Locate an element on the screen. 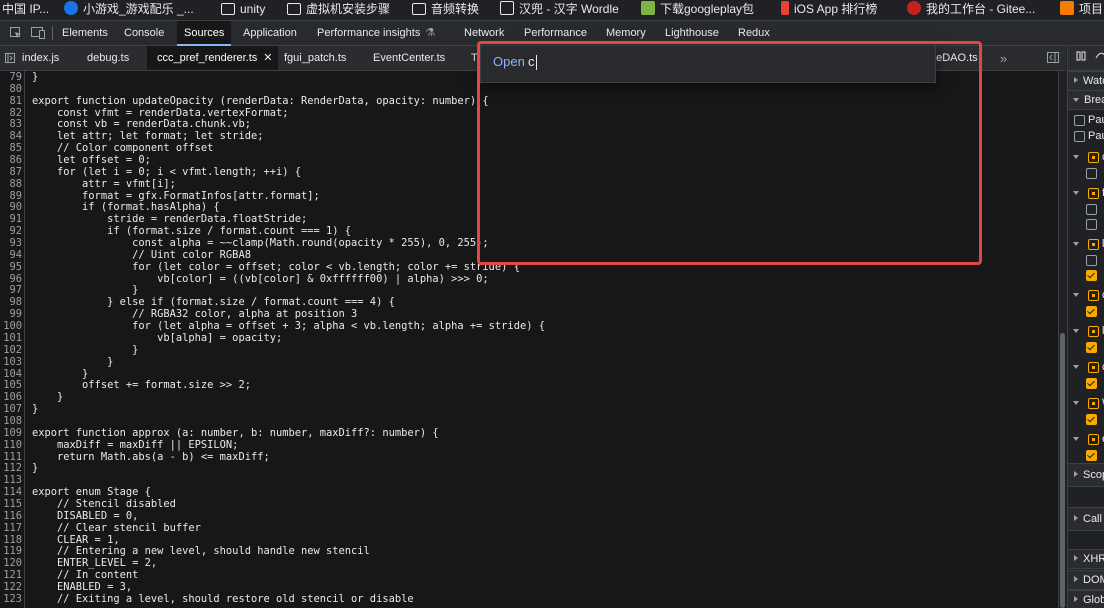 The image size is (1104, 608). tab-application: Application is located at coordinates (270, 33).